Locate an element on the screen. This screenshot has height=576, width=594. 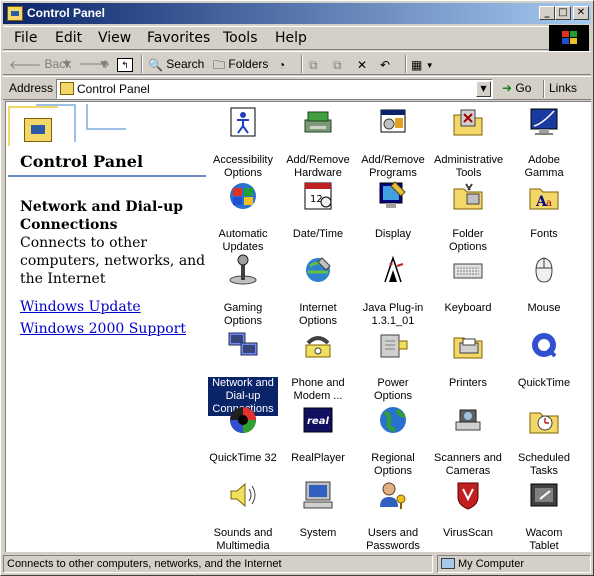
menu-file: File is located at coordinates (25, 38).